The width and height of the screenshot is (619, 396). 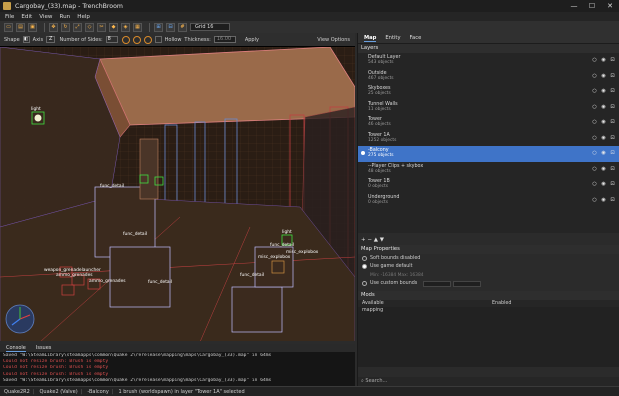 What do you see at coordinates (488, 267) in the screenshot?
I see `game-default-option: Use game default` at bounding box center [488, 267].